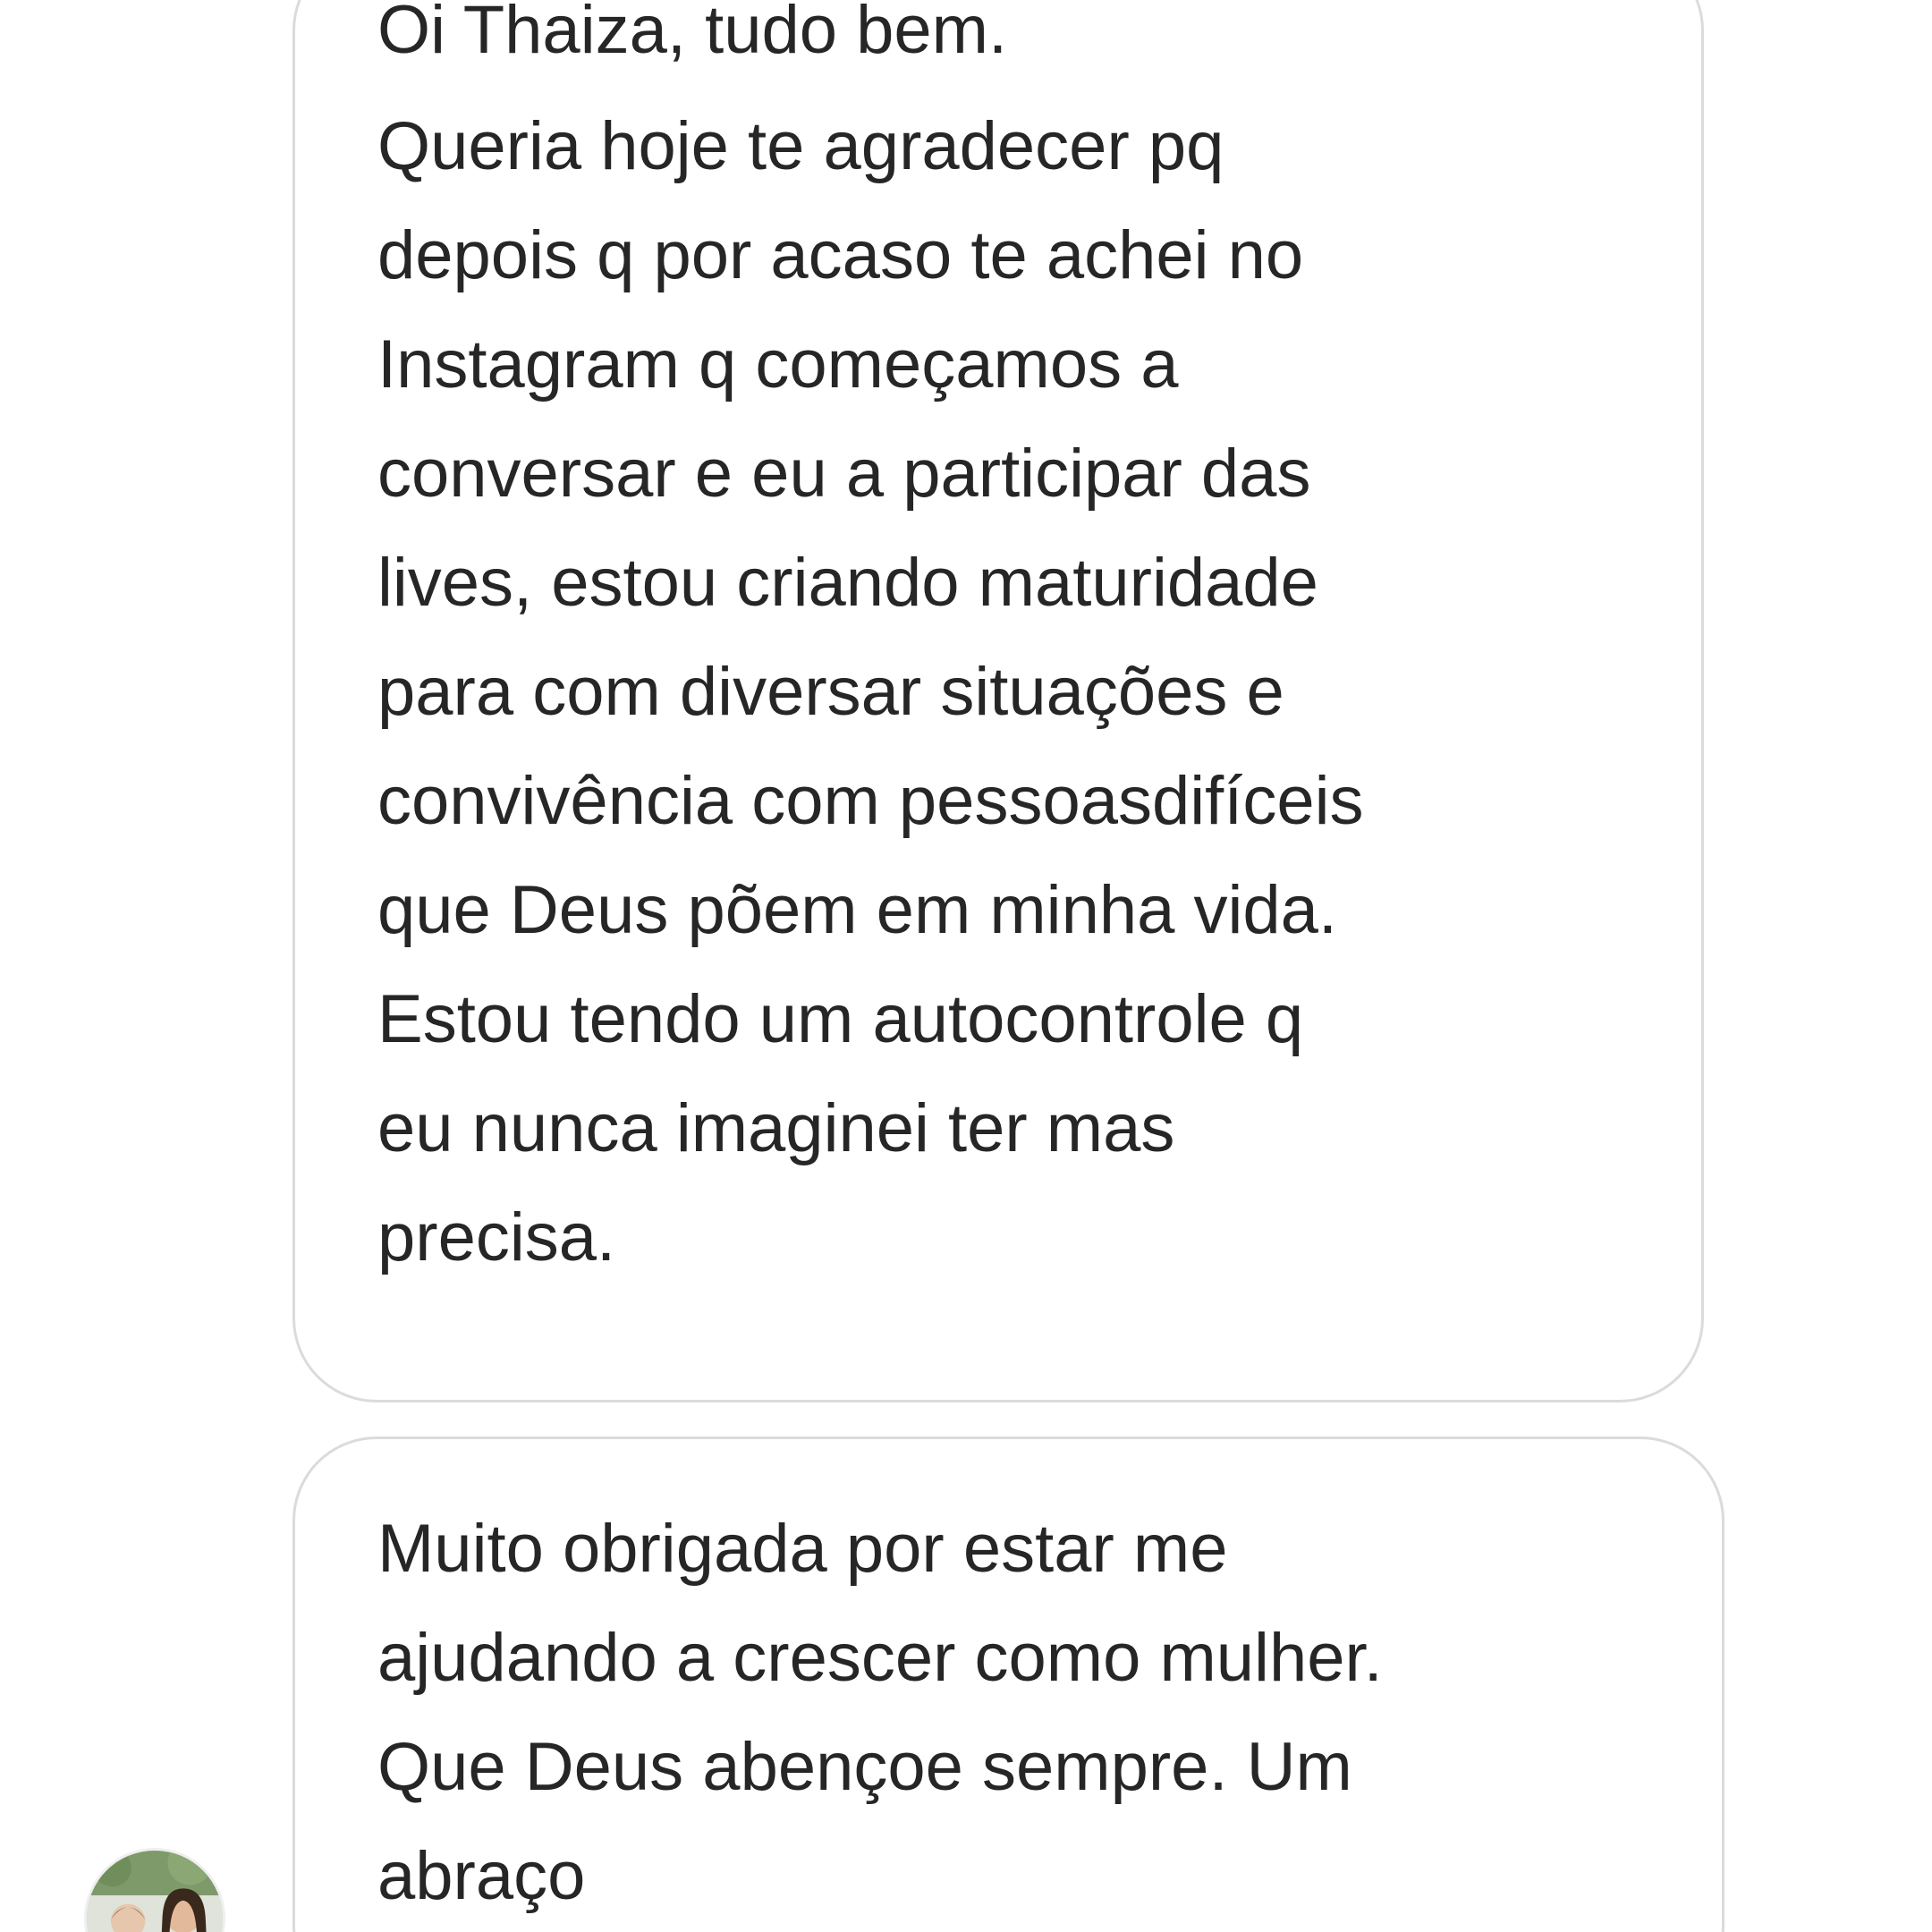  What do you see at coordinates (692, 34) in the screenshot?
I see `message-line: Oi Thaiza, tudo bem.` at bounding box center [692, 34].